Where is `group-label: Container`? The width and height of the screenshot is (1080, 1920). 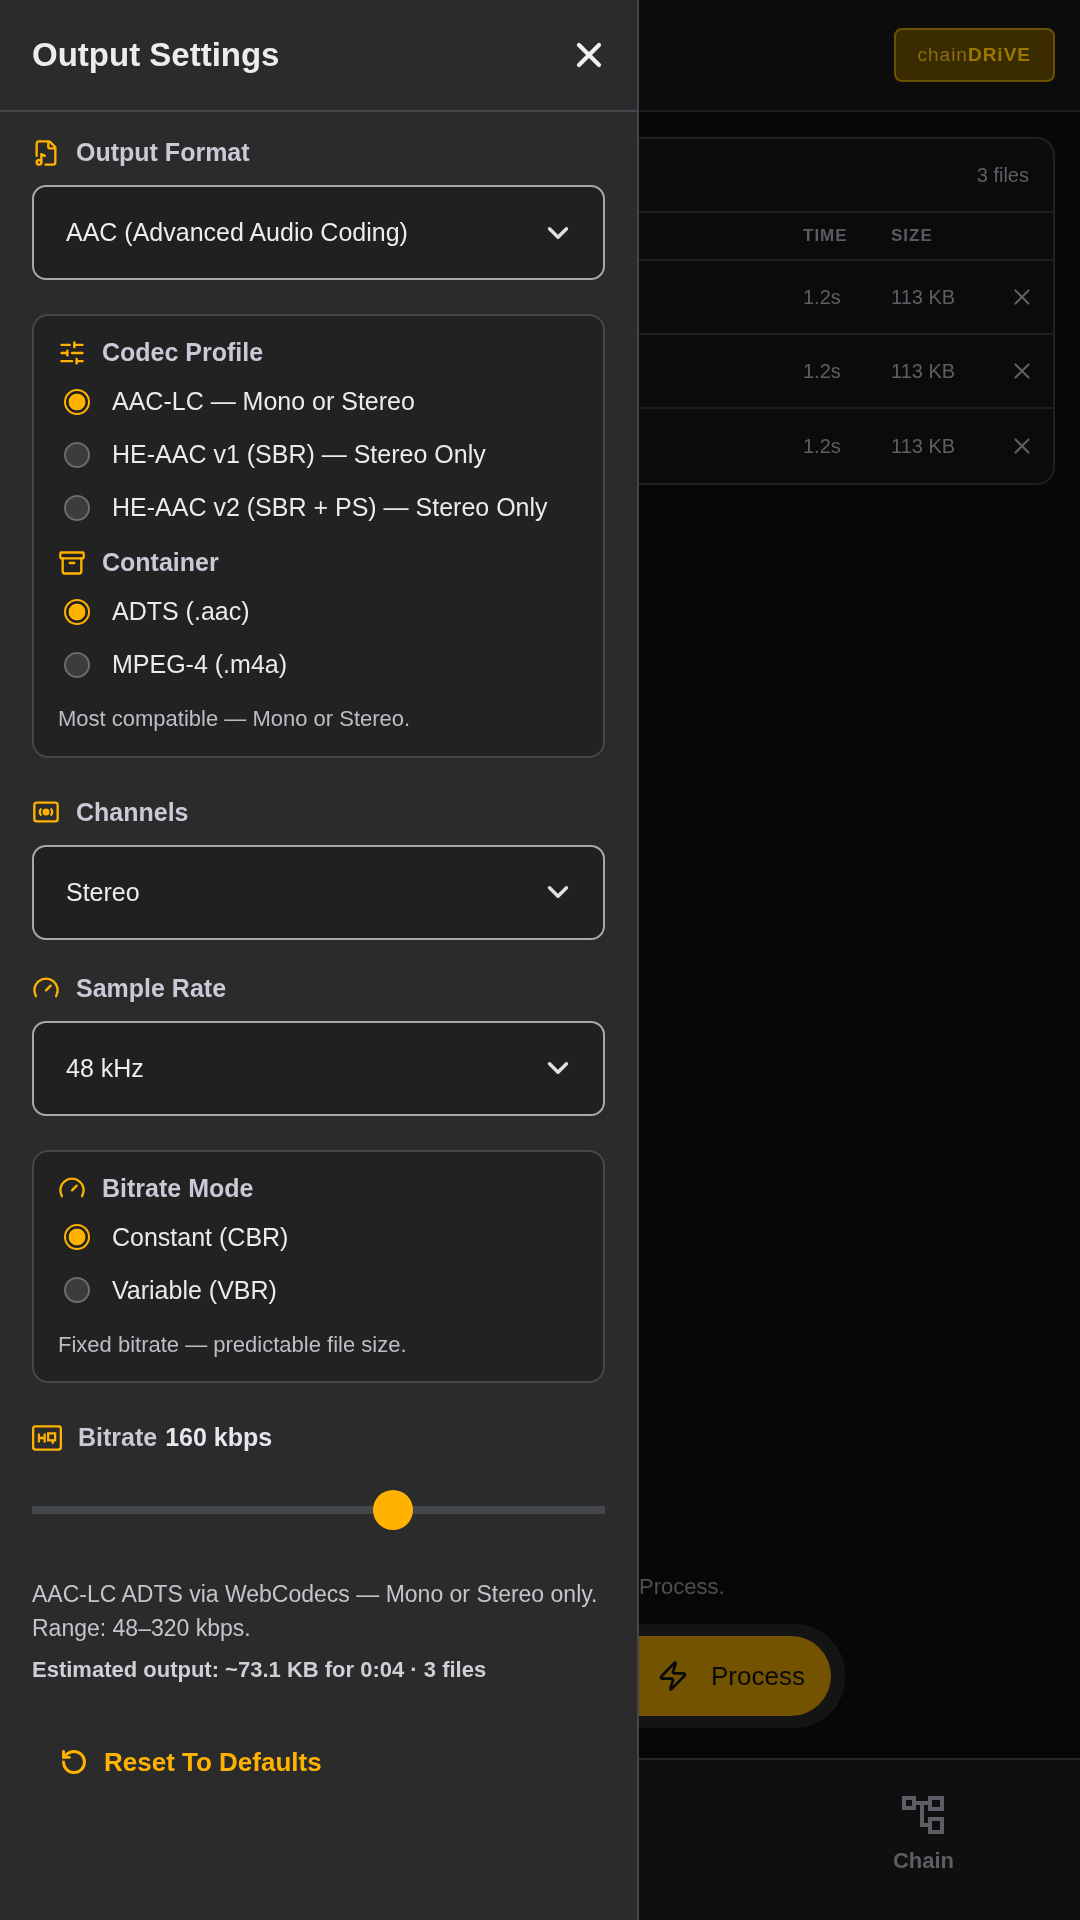 group-label: Container is located at coordinates (160, 562).